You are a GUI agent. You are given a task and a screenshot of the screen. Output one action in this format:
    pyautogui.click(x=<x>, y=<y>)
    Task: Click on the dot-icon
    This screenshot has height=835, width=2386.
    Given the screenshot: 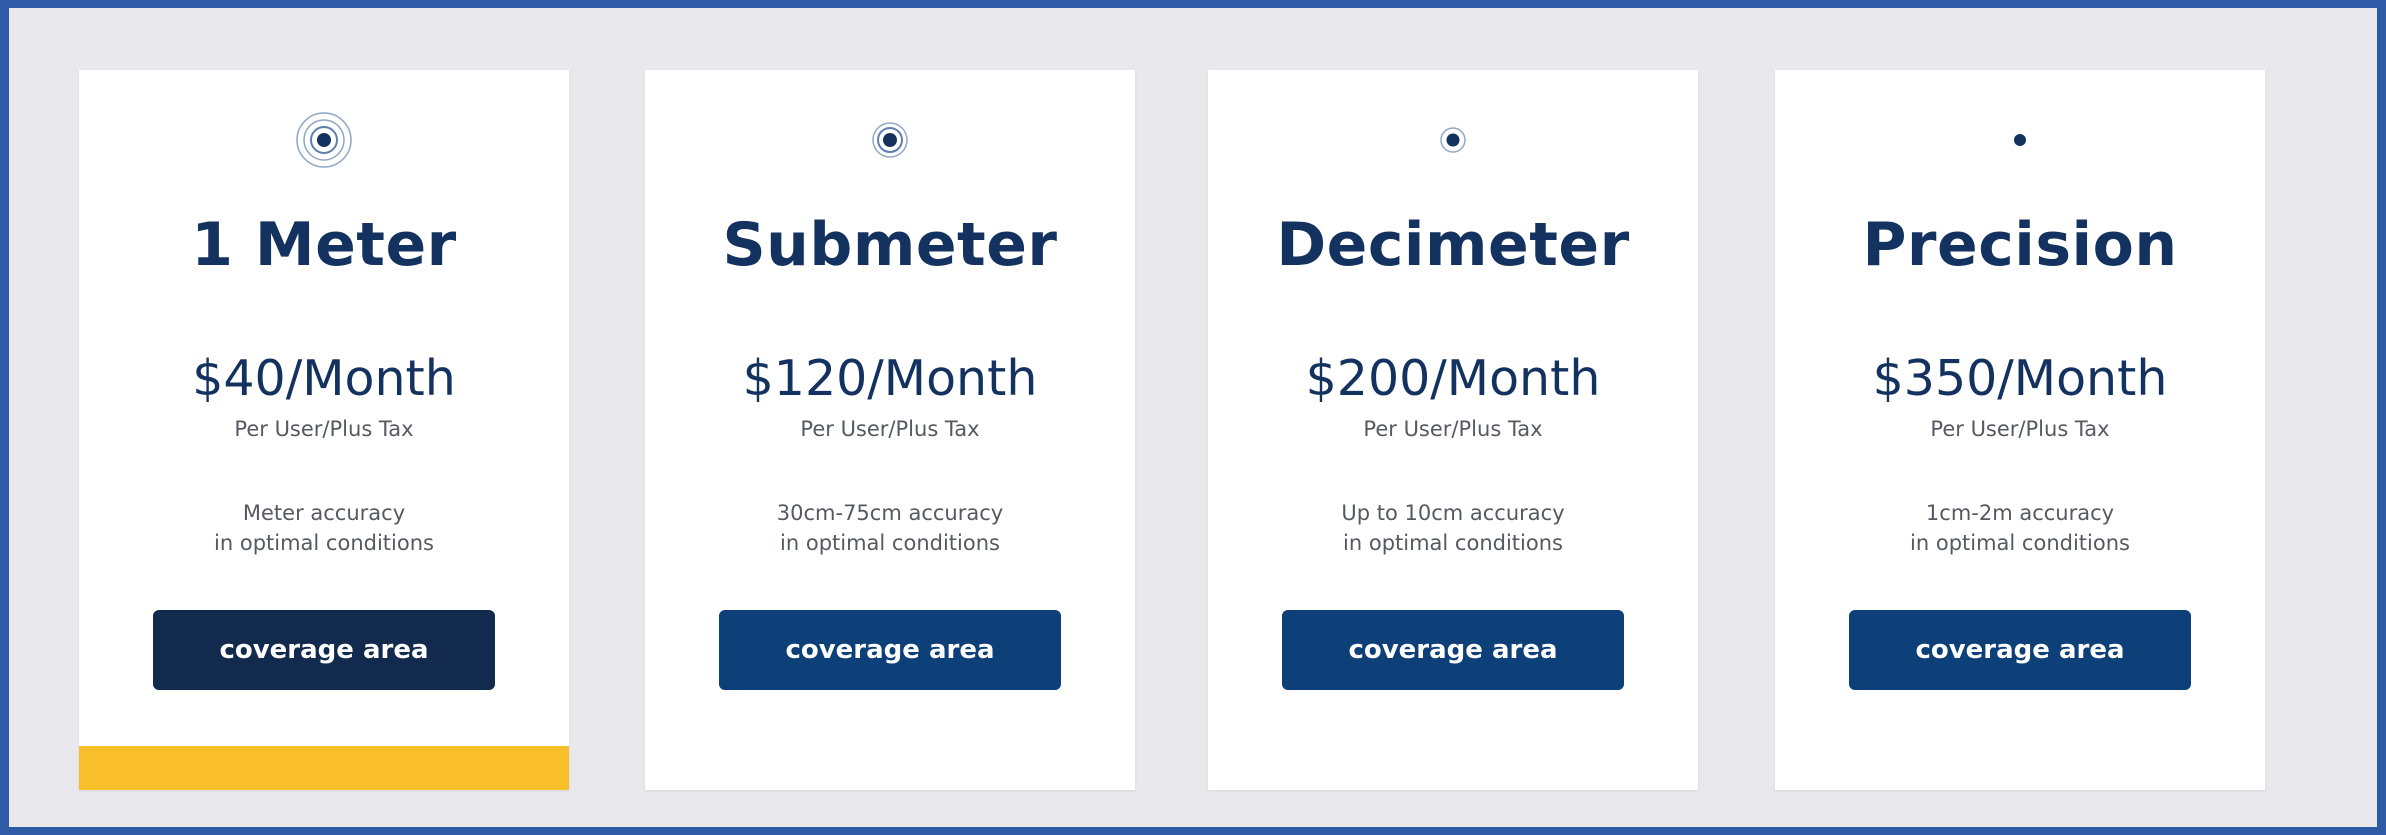 What is the action you would take?
    pyautogui.click(x=2020, y=140)
    